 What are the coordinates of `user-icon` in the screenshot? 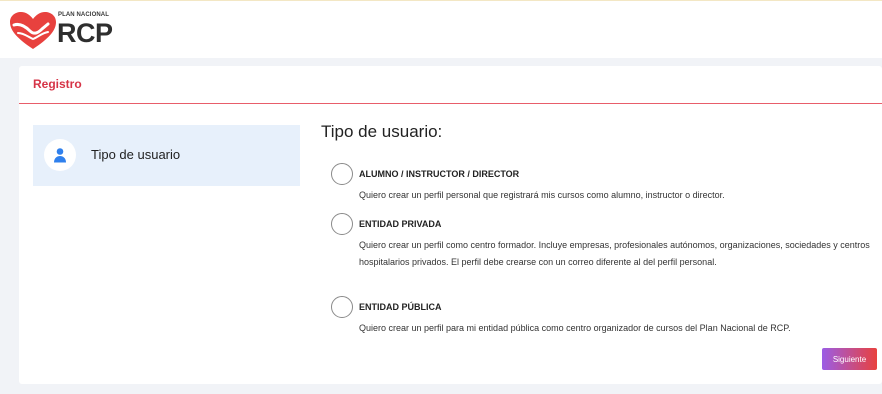 It's located at (60, 155).